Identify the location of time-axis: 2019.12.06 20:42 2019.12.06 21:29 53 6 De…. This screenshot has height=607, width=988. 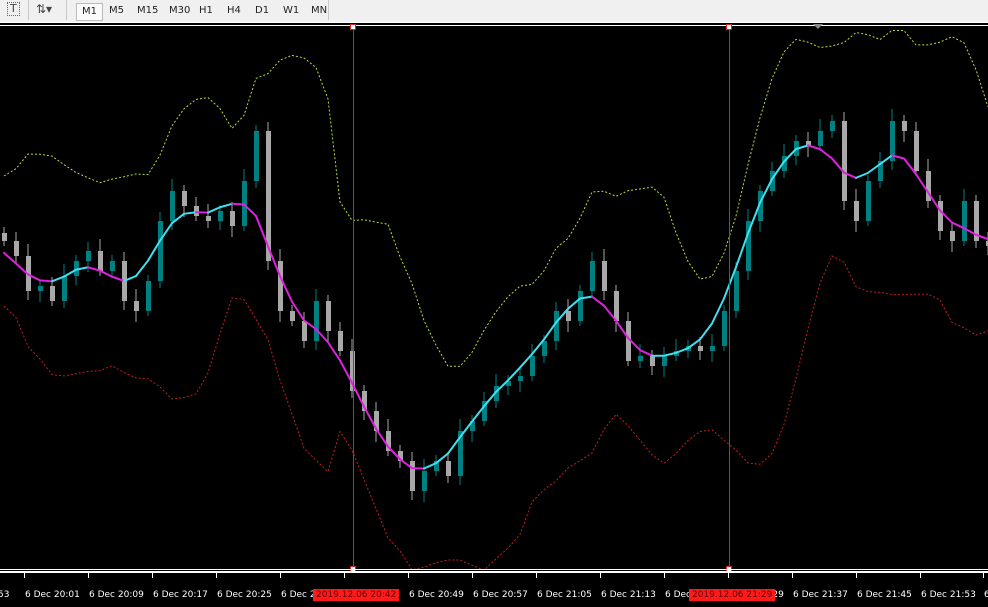
(494, 589).